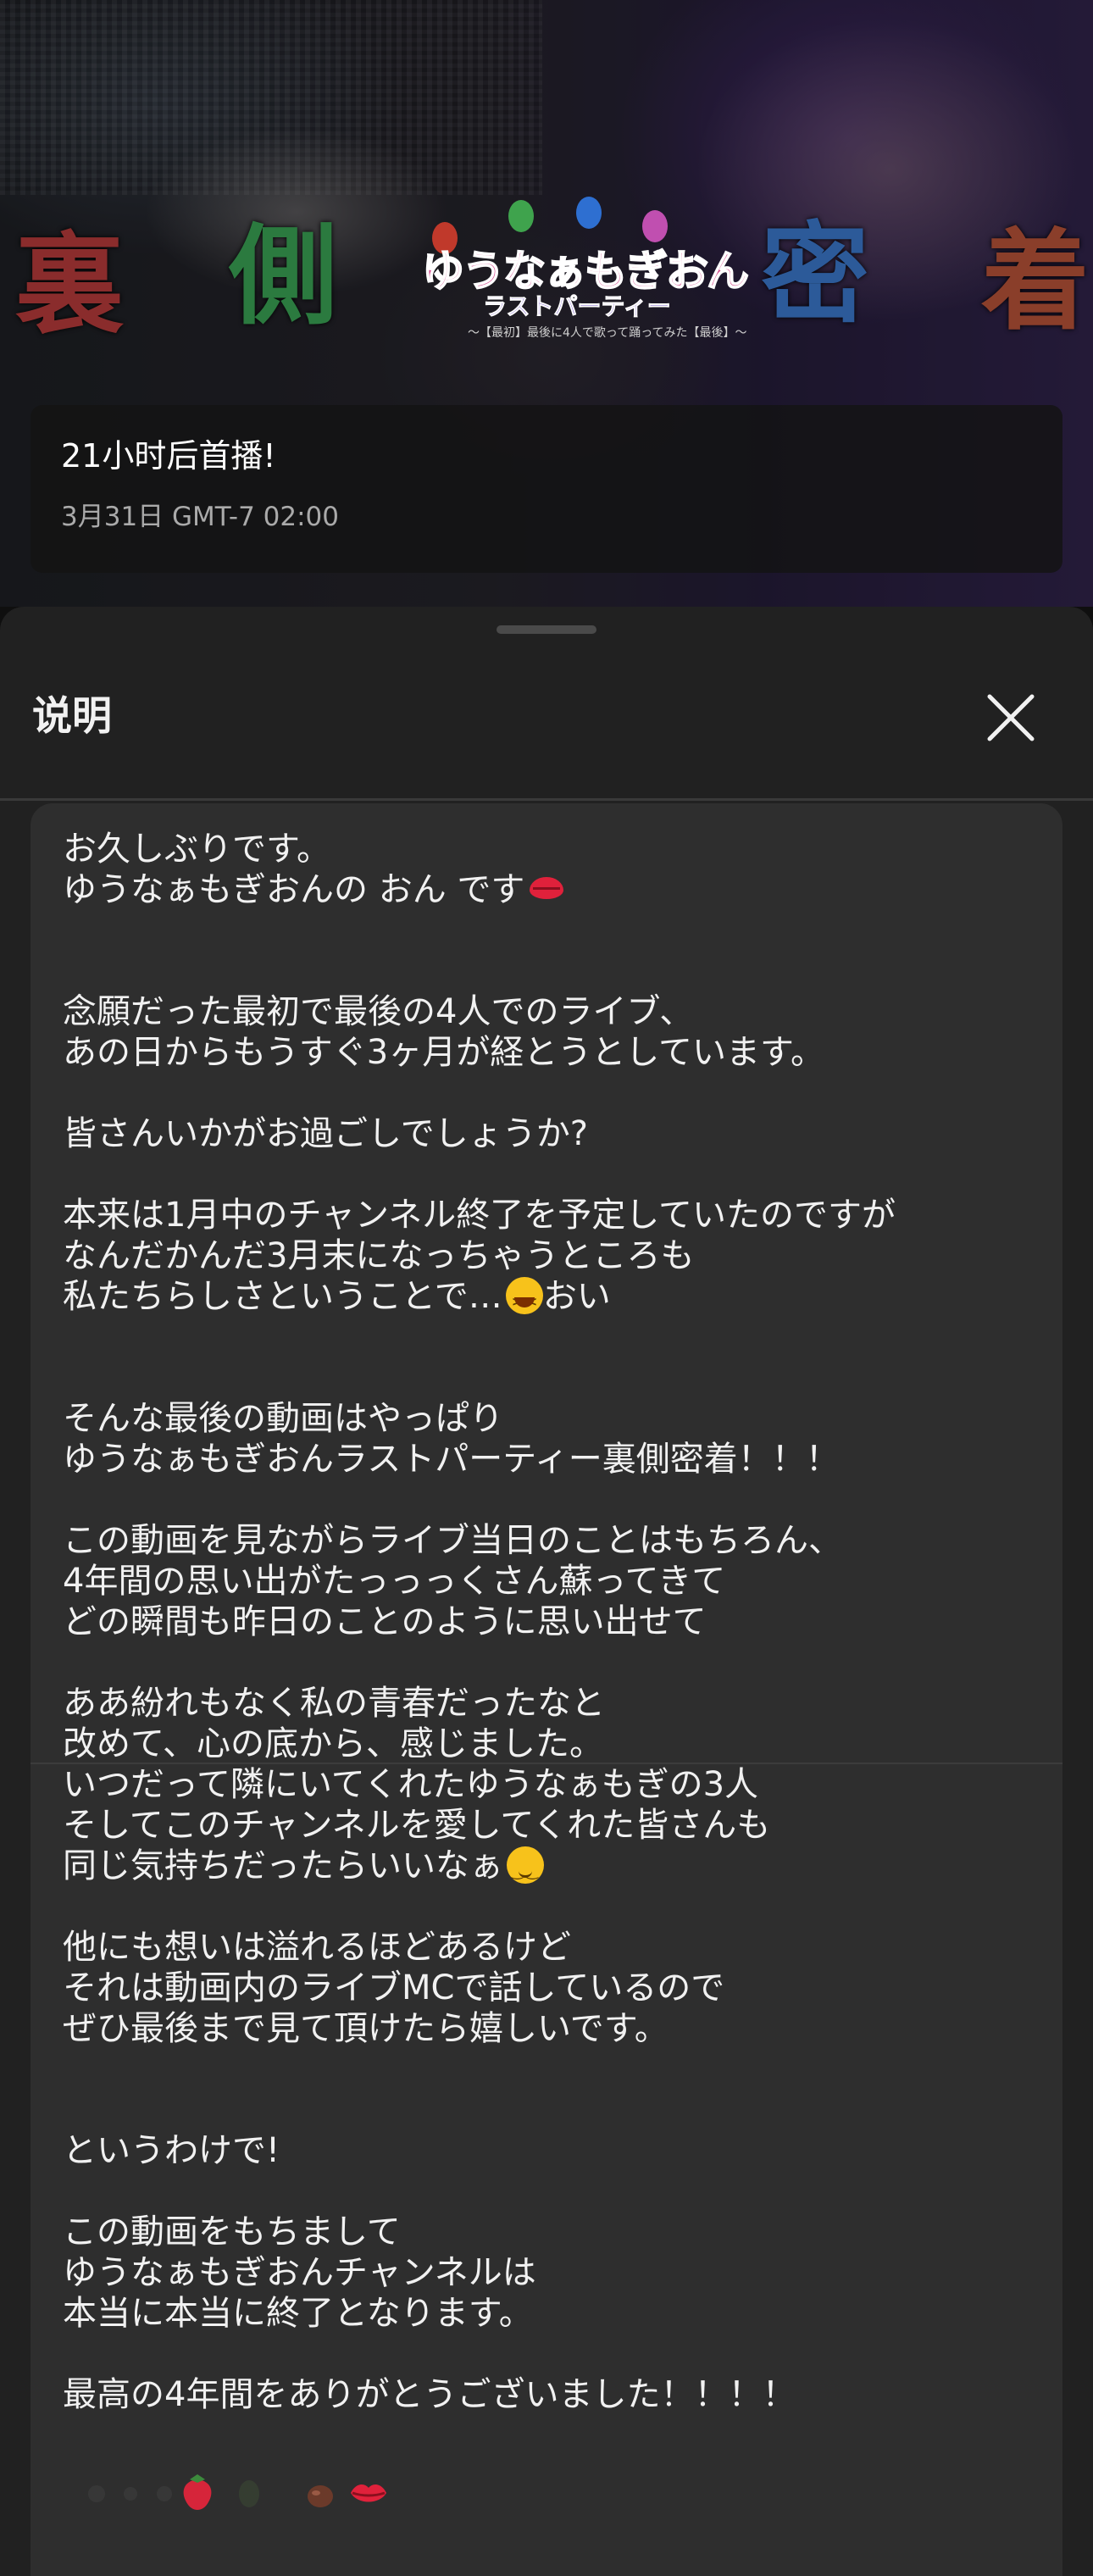 This screenshot has width=1093, height=2576. Describe the element at coordinates (546, 629) in the screenshot. I see `drag-handle` at that location.